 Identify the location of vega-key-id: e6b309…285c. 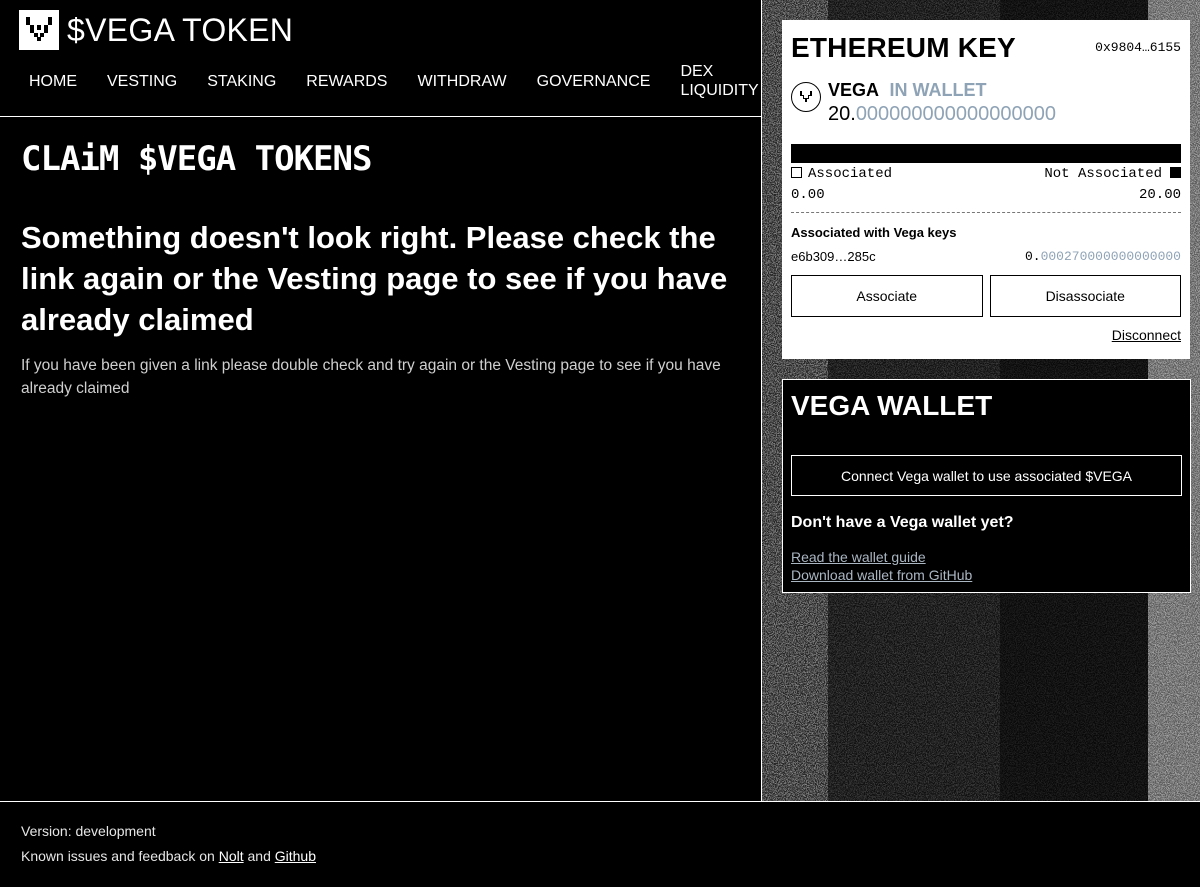
(833, 256).